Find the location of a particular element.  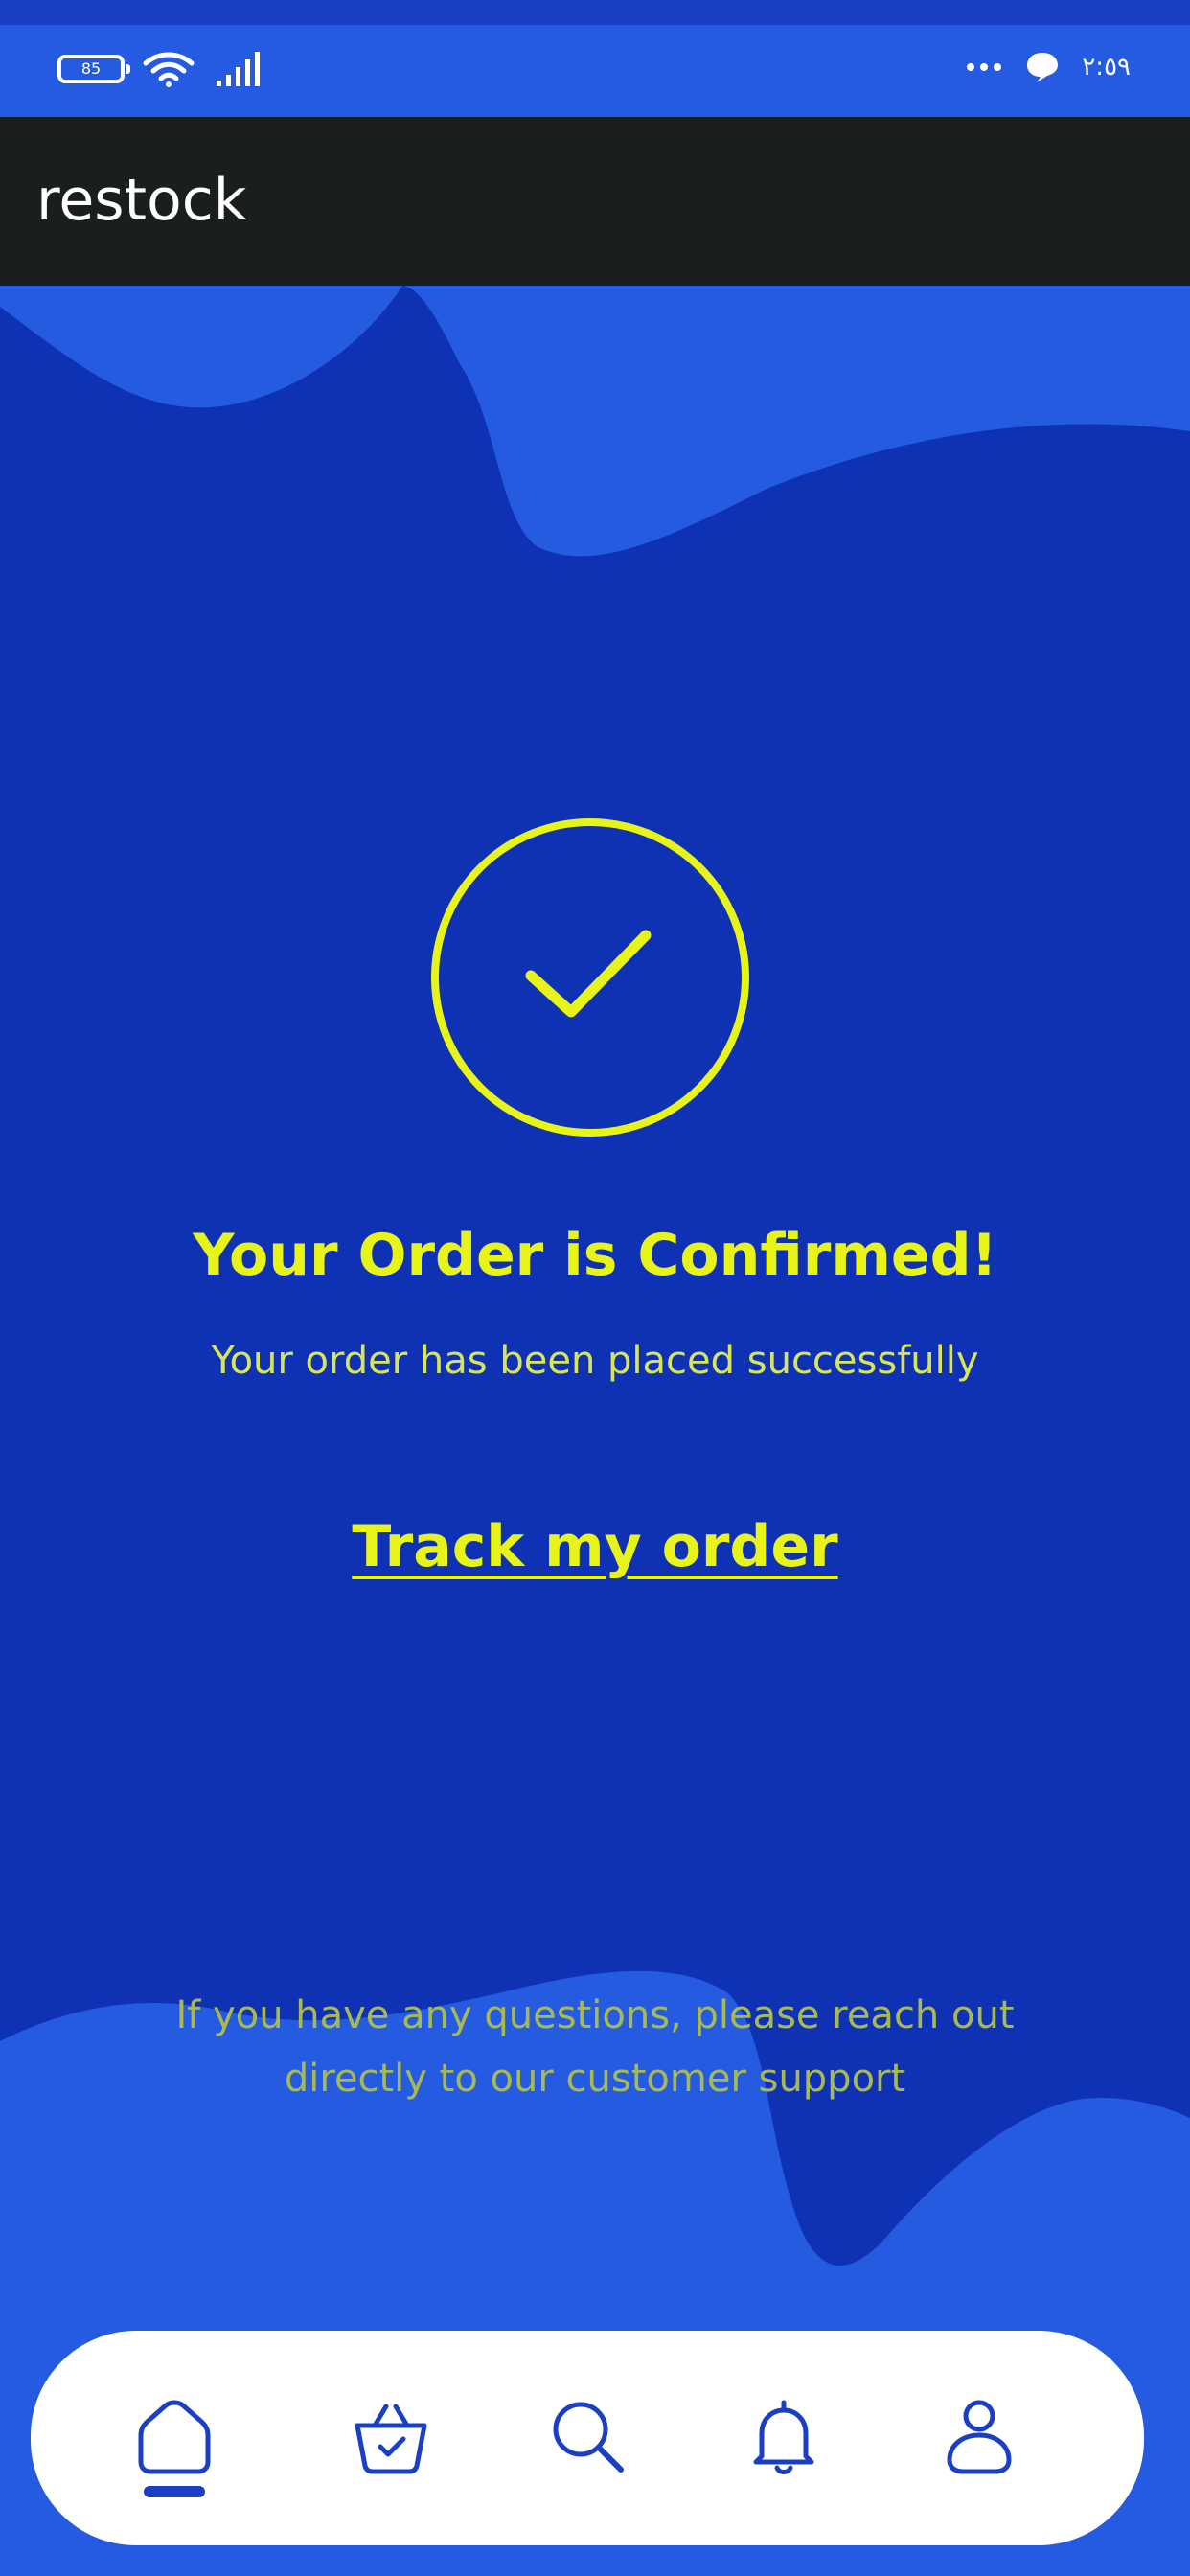

profile-icon is located at coordinates (980, 2437).